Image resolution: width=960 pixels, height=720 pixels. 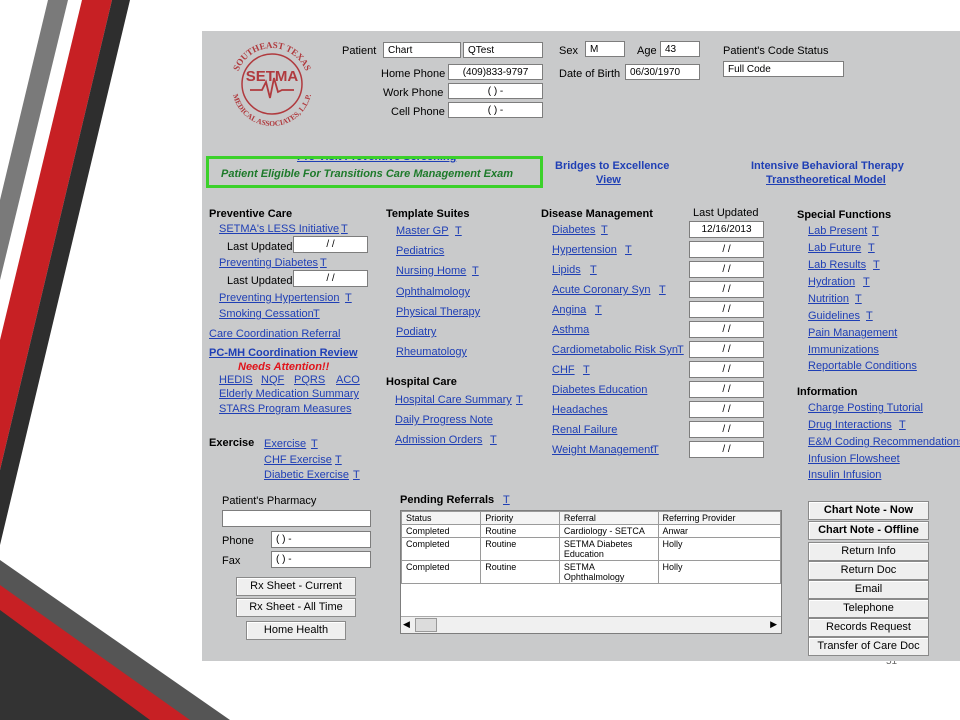 What do you see at coordinates (475, 271) in the screenshot?
I see `nursing-home-t-link: T` at bounding box center [475, 271].